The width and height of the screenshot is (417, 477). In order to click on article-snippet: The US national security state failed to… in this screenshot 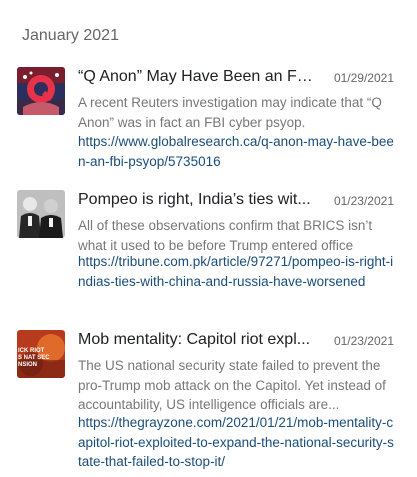, I will do `click(232, 385)`.